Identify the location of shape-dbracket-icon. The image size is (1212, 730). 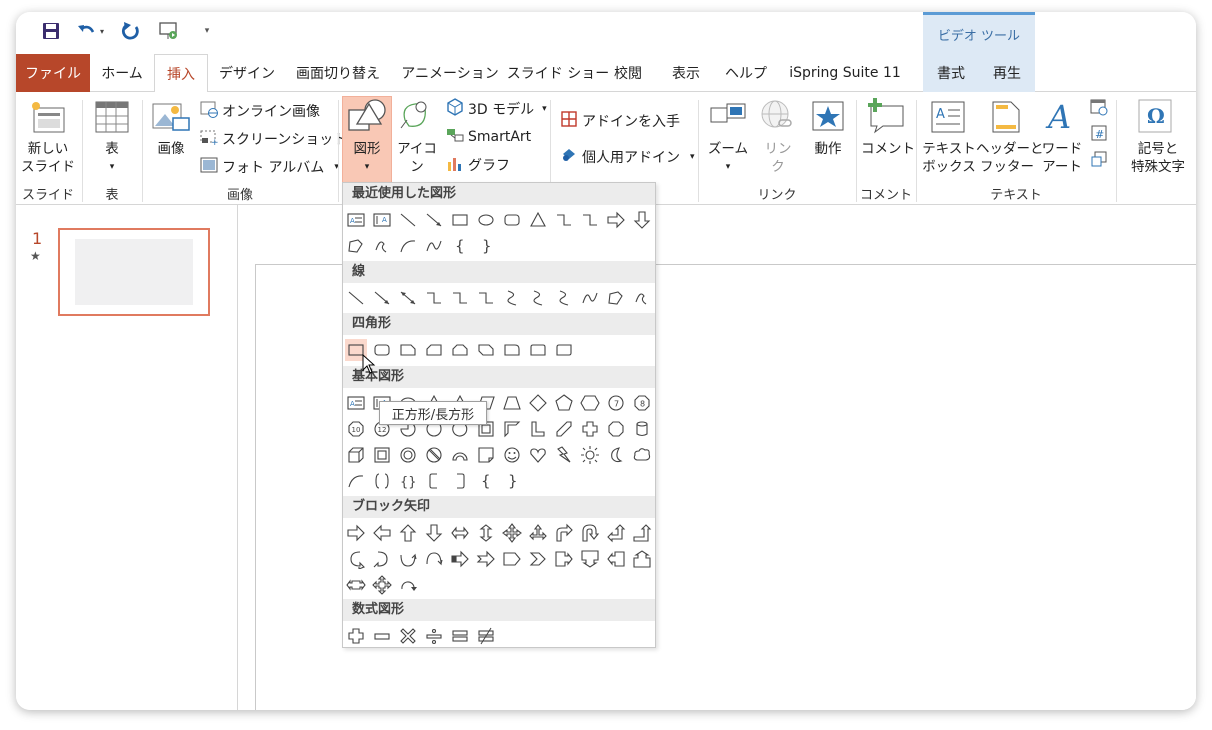
(382, 481).